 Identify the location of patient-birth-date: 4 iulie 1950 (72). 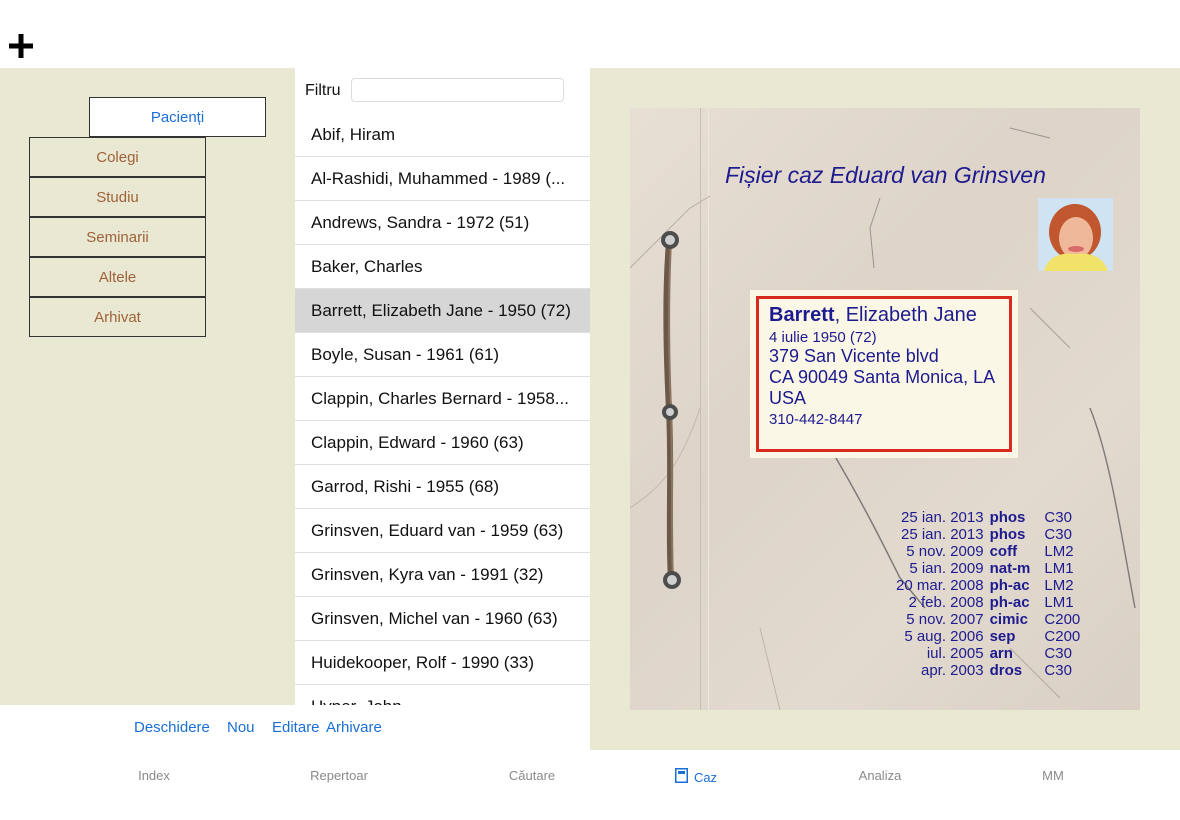
(823, 337).